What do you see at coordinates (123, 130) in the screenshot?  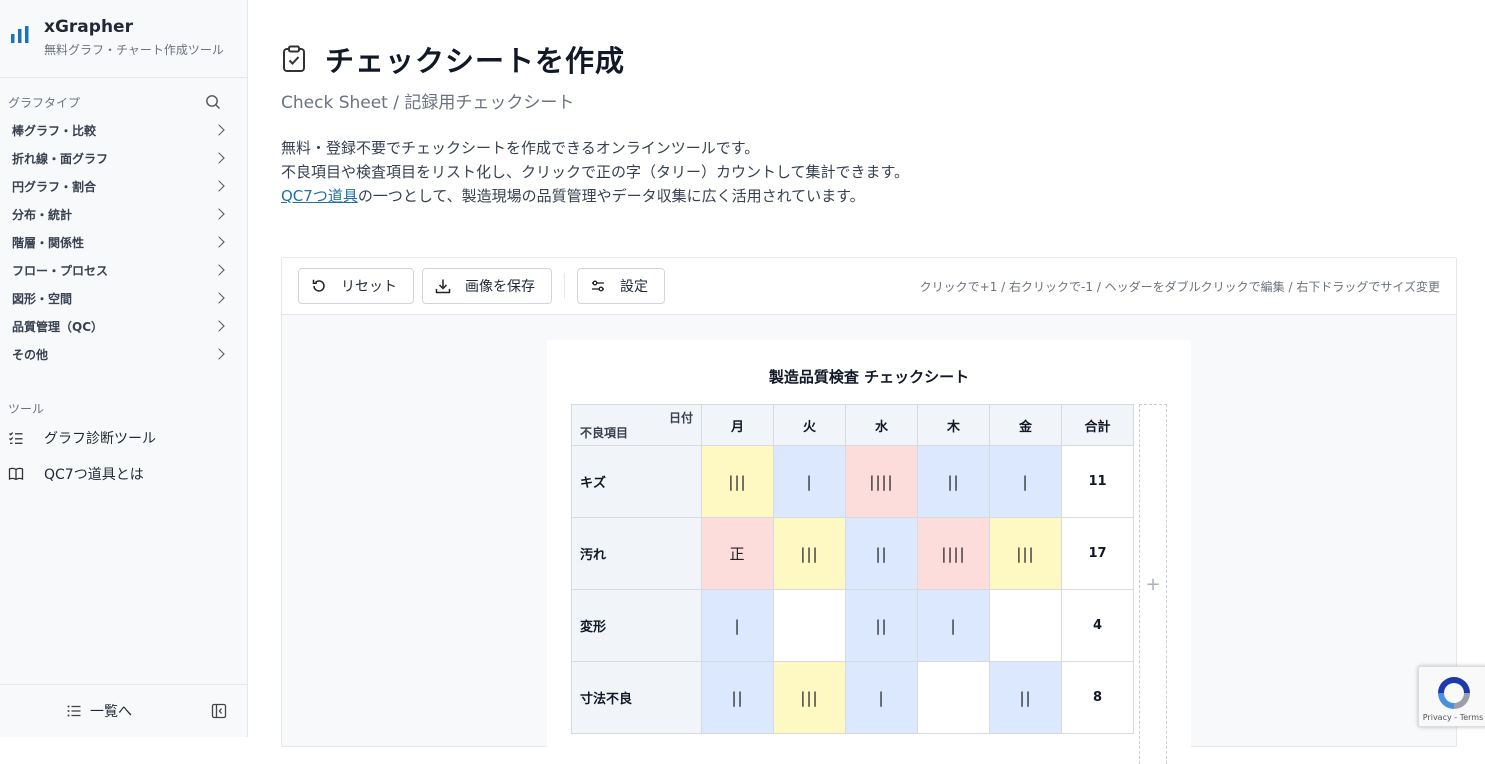 I see `sidebar-item-bar: 棒グラフ・比較` at bounding box center [123, 130].